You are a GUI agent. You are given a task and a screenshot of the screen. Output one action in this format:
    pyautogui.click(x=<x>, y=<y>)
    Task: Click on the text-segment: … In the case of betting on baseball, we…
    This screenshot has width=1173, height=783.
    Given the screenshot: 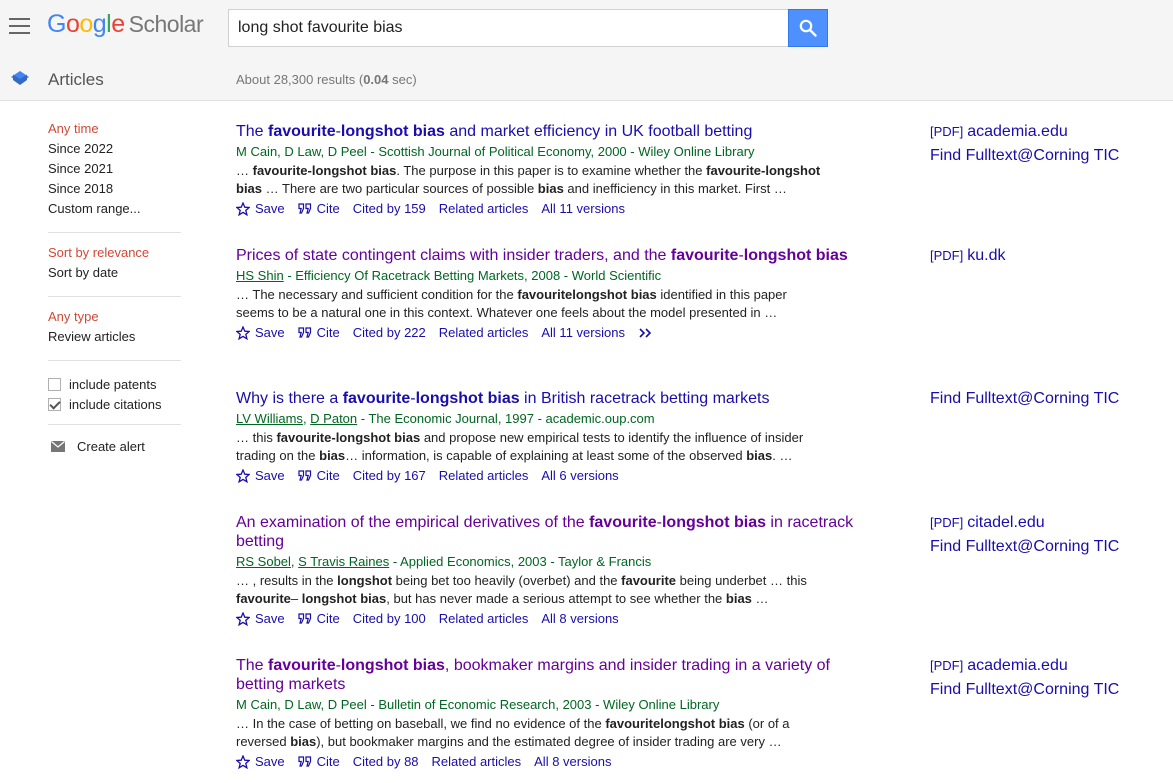 What is the action you would take?
    pyautogui.click(x=421, y=723)
    